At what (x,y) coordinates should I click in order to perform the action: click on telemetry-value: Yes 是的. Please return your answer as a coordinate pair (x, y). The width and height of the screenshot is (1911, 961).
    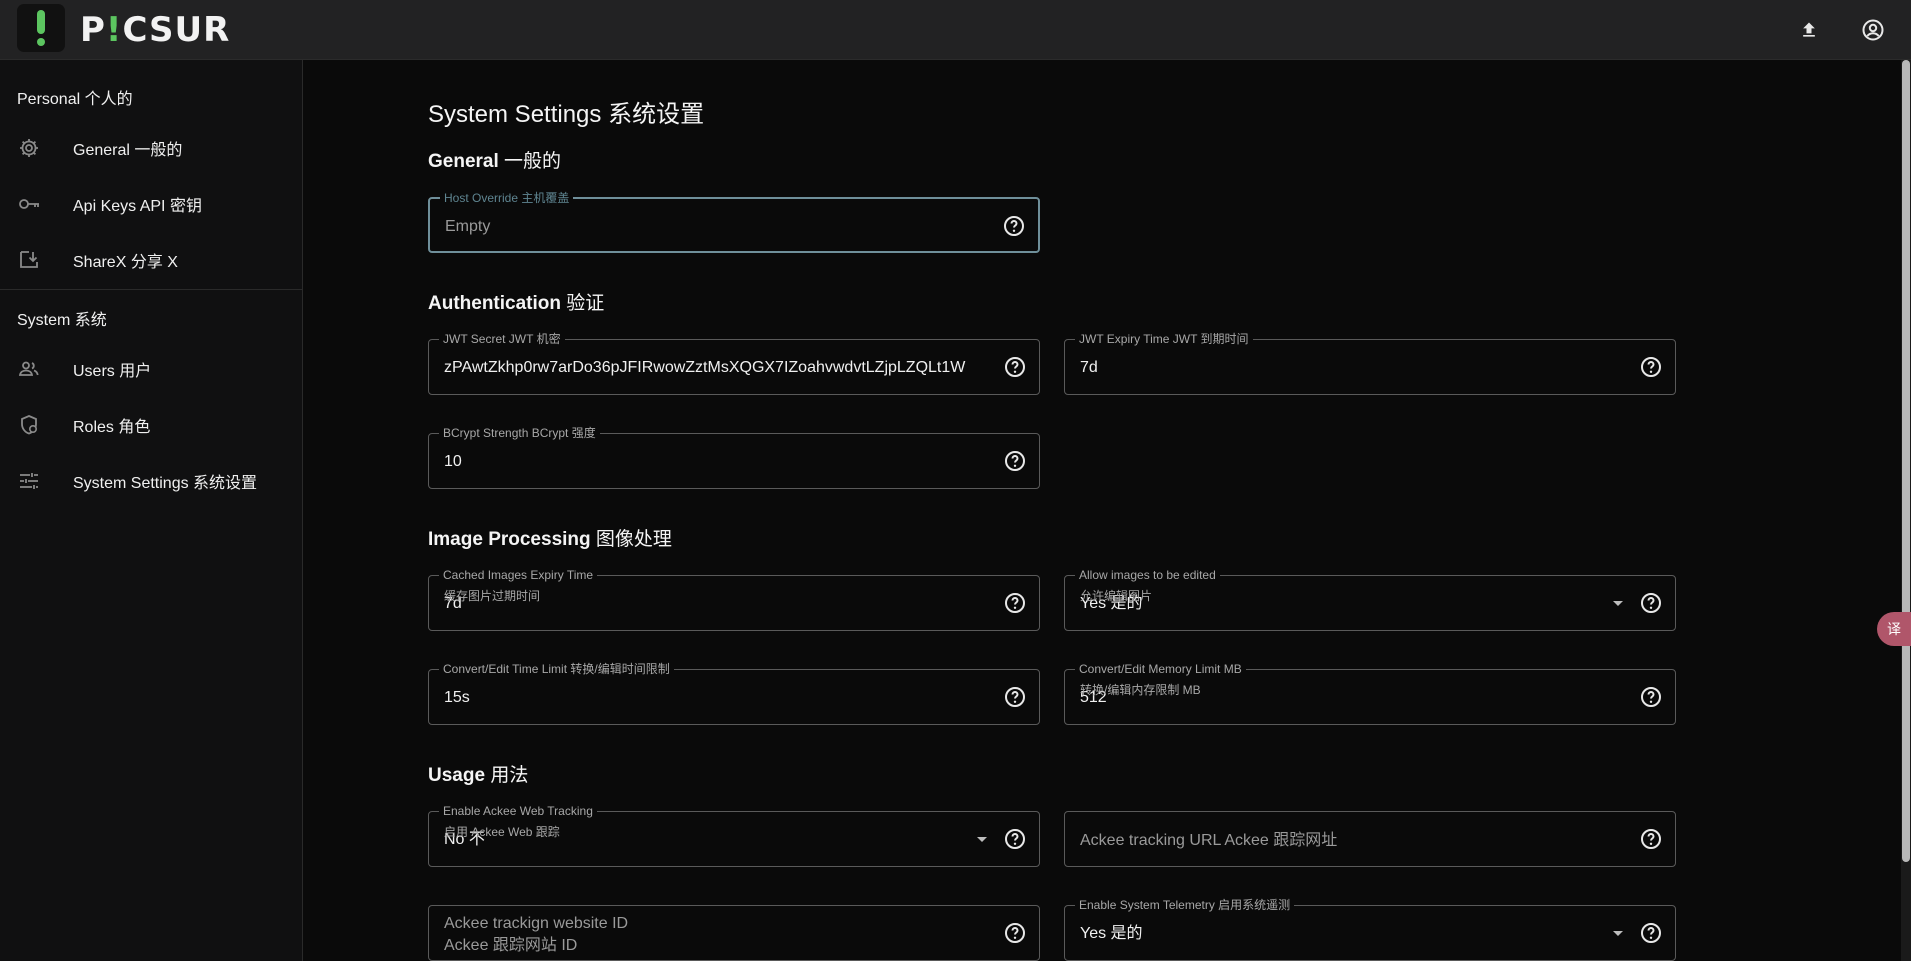
    Looking at the image, I should click on (1111, 934).